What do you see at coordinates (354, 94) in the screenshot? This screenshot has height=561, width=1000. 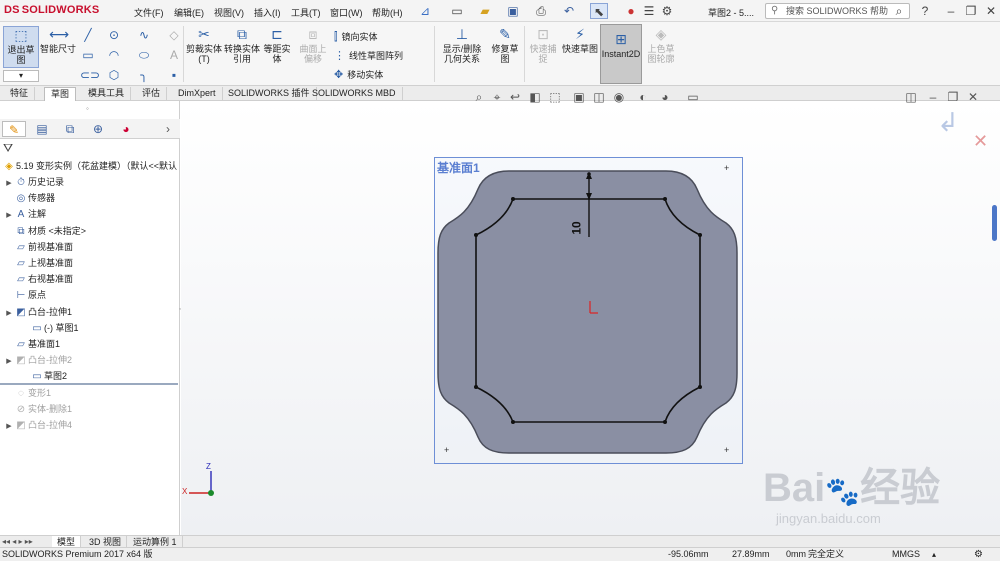 I see `tab-solidworks-mbd: SOLIDWORKS MBD` at bounding box center [354, 94].